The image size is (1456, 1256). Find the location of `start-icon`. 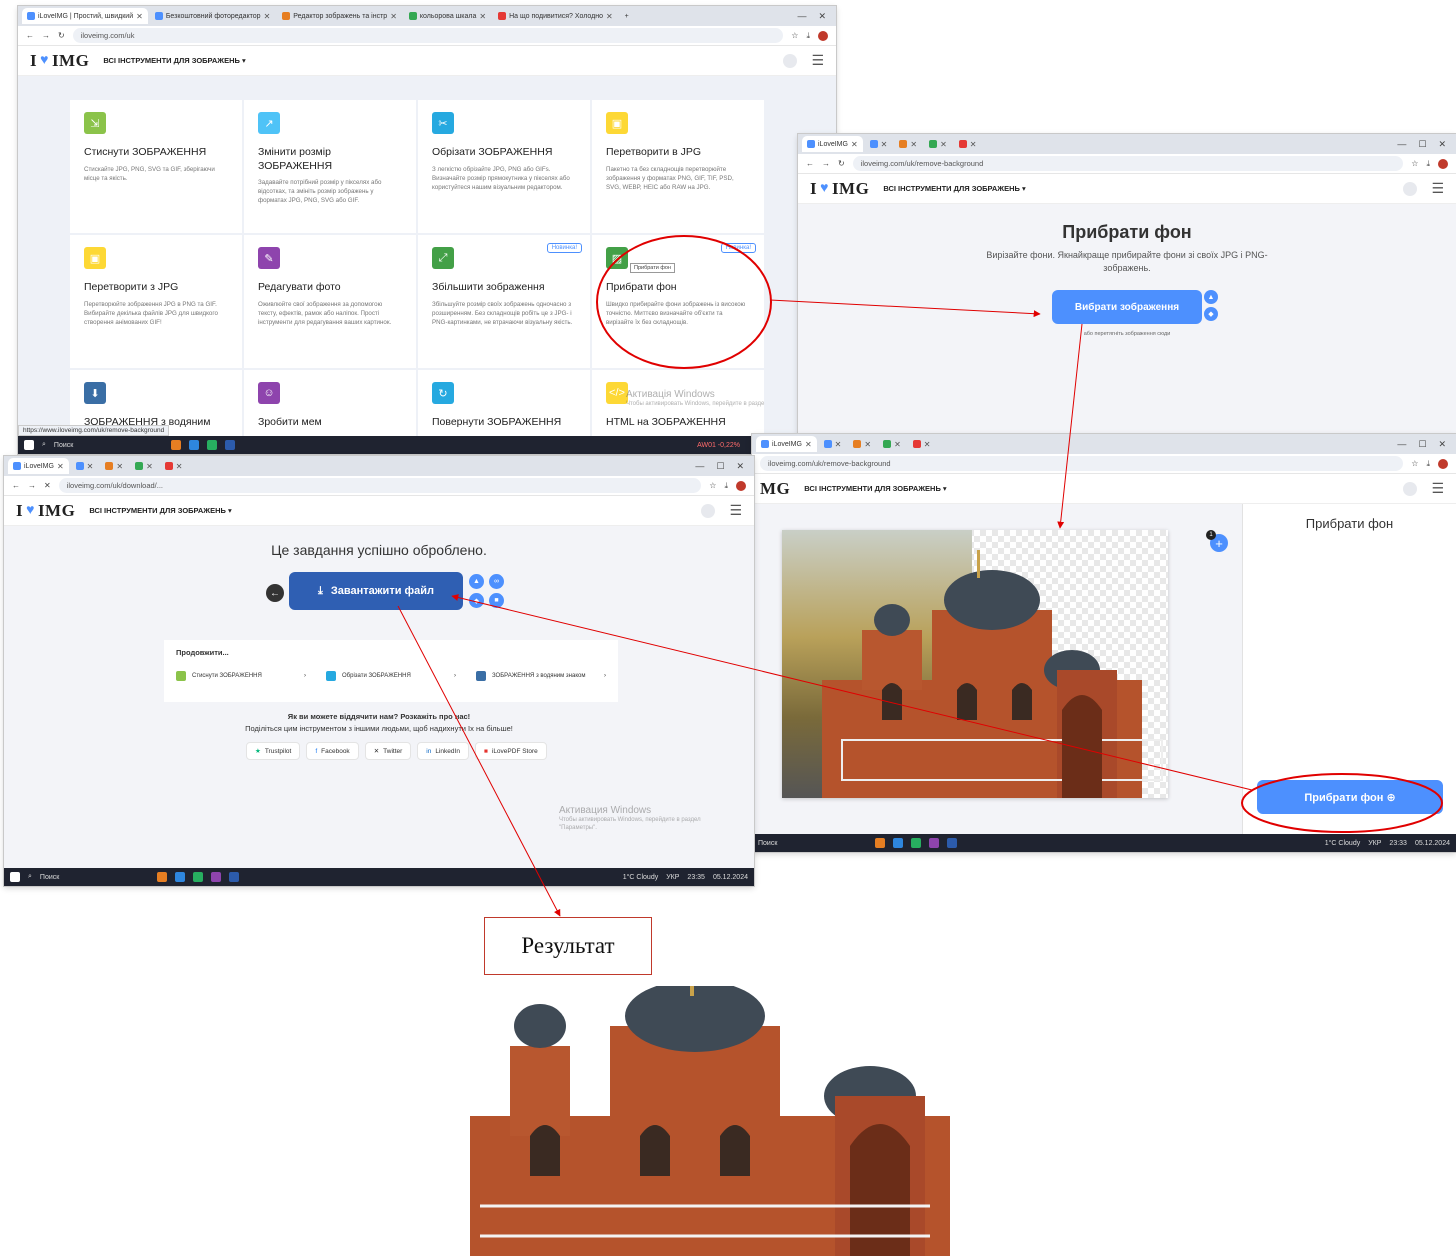

start-icon is located at coordinates (15, 877).